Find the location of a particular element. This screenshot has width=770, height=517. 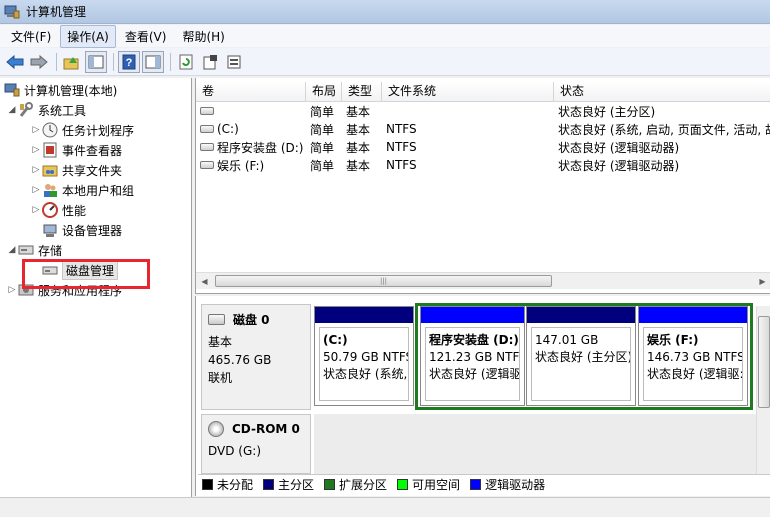

volume-cell: (C:) is located at coordinates (251, 129).